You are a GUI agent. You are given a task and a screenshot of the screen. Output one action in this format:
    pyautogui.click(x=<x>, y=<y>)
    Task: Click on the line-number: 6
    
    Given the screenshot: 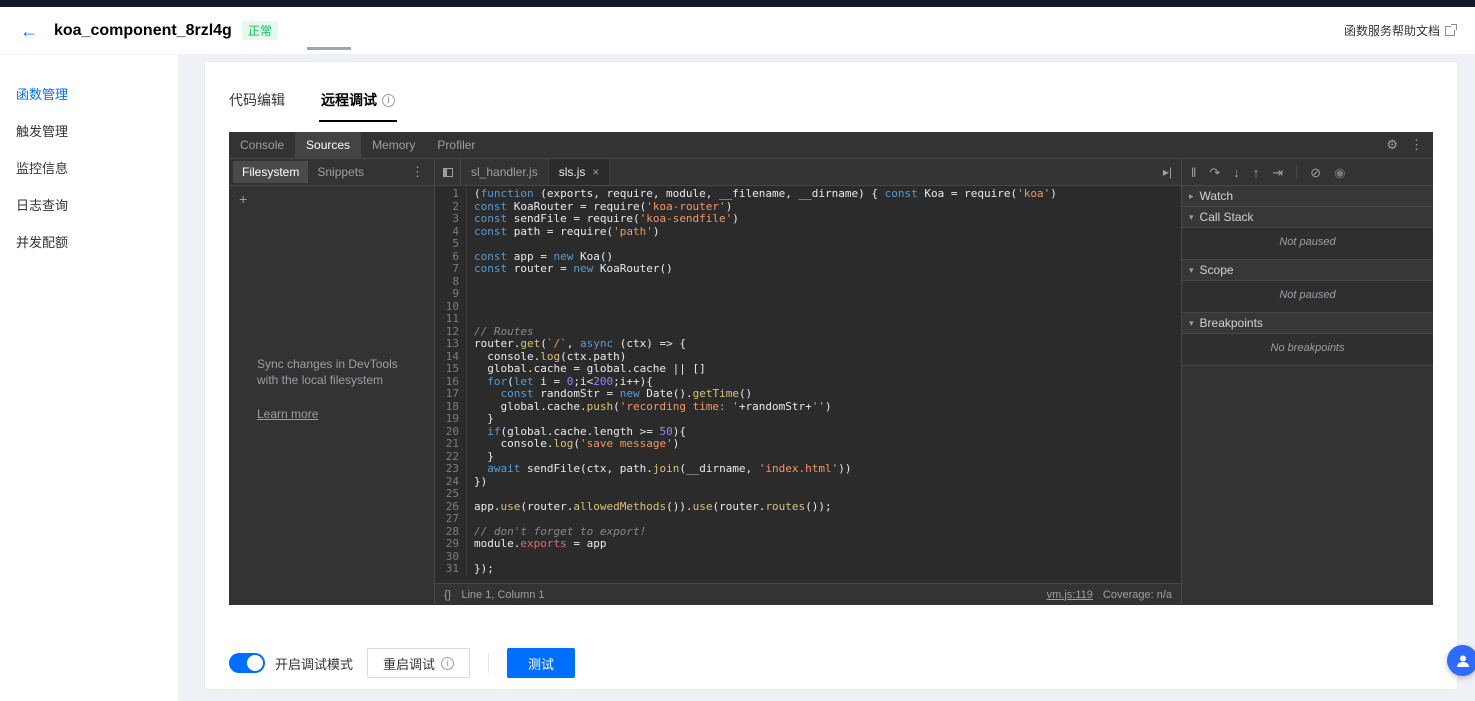 What is the action you would take?
    pyautogui.click(x=451, y=256)
    